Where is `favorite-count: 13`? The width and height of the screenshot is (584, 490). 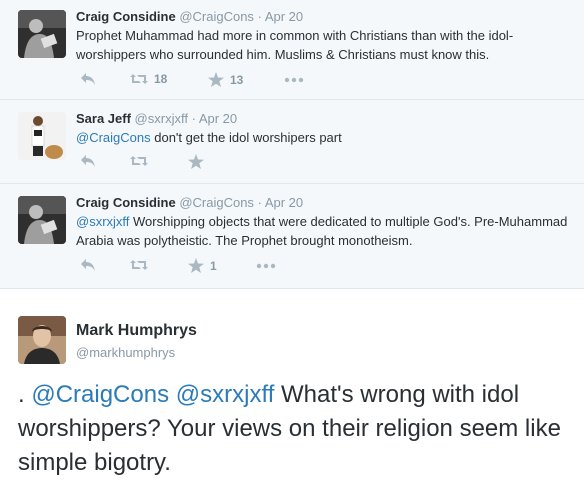
favorite-count: 13 is located at coordinates (237, 79).